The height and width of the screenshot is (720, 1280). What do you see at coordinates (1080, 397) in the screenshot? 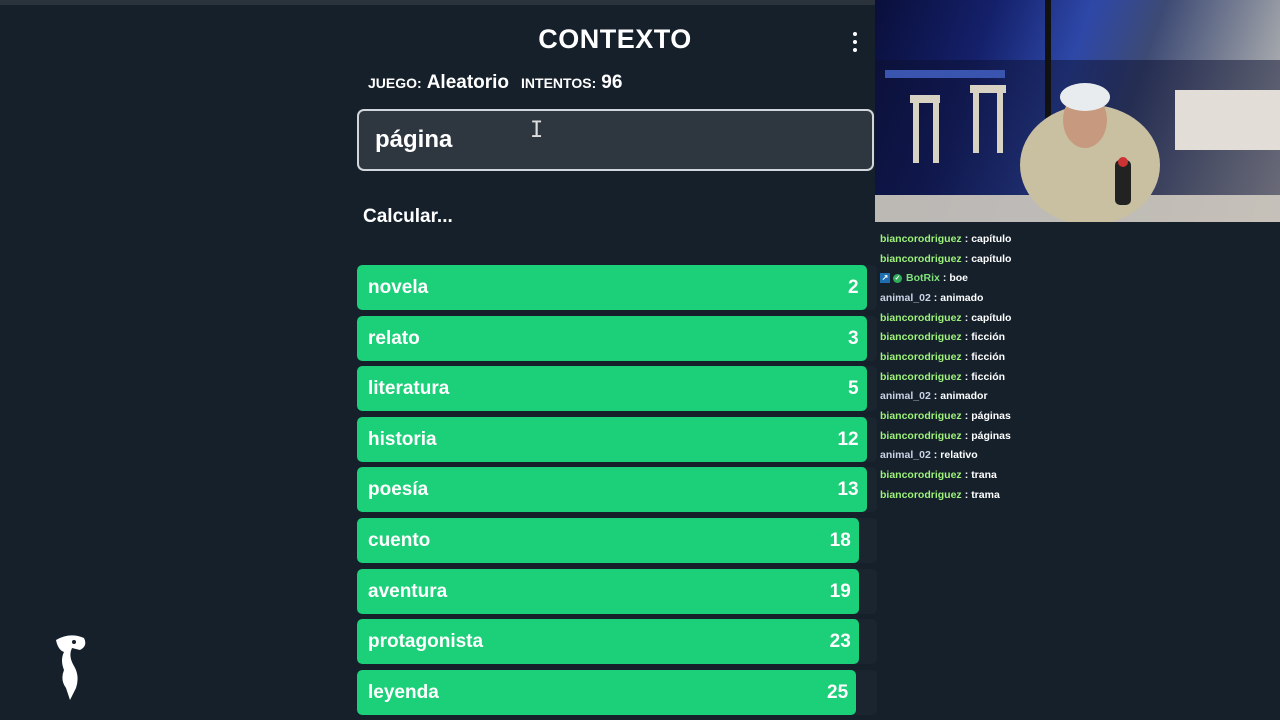
I see `chat-message: animal_02: animador` at bounding box center [1080, 397].